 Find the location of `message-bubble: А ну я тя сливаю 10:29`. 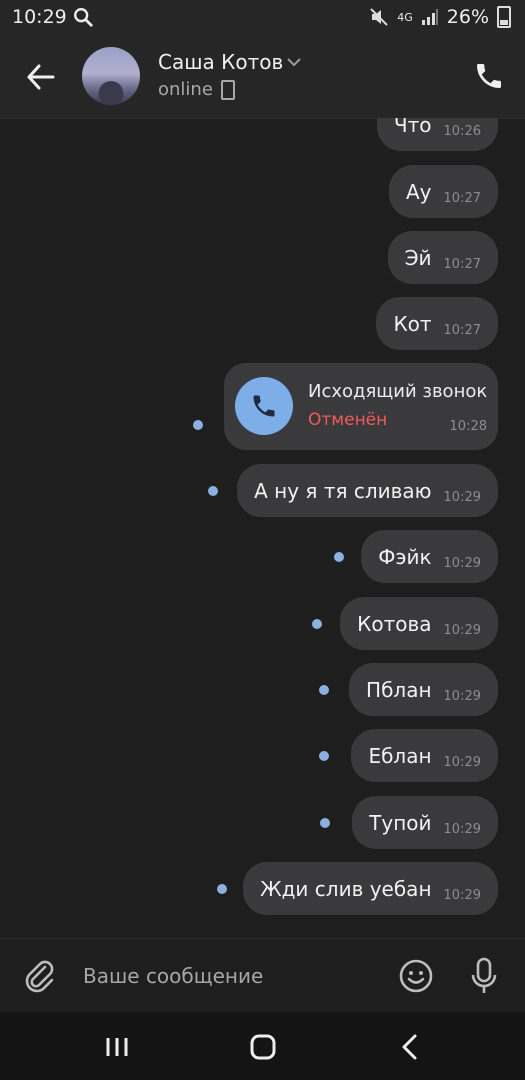

message-bubble: А ну я тя сливаю 10:29 is located at coordinates (367, 490).